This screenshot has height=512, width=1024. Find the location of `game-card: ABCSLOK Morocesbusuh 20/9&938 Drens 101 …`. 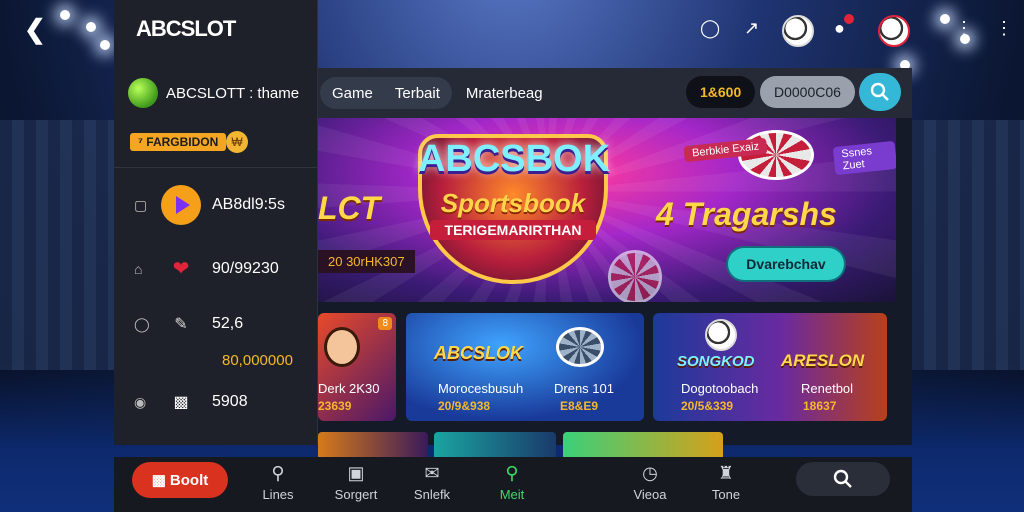

game-card: ABCSLOK Morocesbusuh 20/9&938 Drens 101 … is located at coordinates (525, 367).